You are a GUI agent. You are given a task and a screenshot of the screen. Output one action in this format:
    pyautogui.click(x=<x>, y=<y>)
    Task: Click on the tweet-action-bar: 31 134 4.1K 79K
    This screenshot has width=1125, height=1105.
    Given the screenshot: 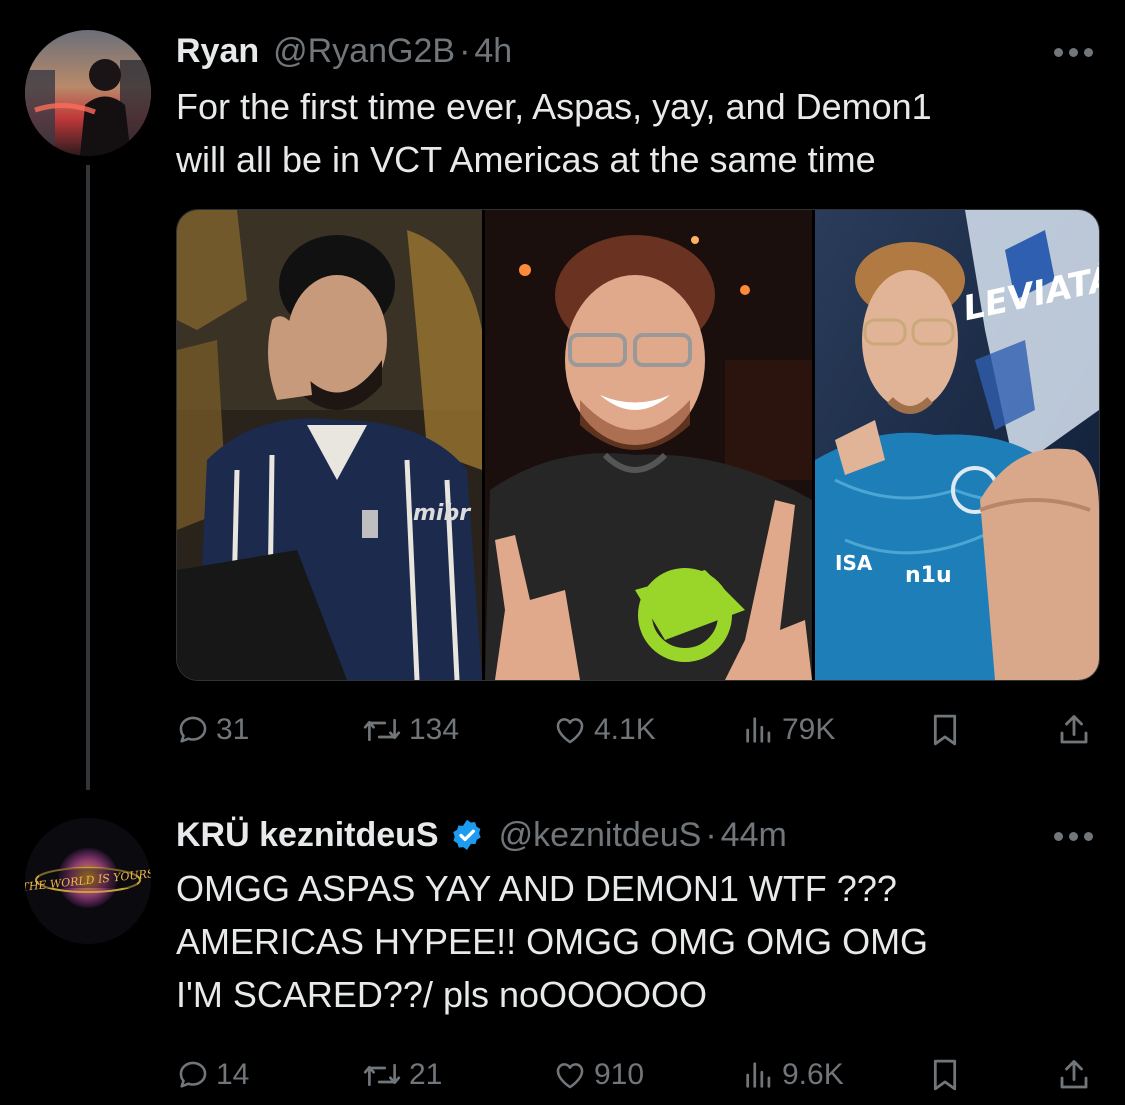 What is the action you would take?
    pyautogui.click(x=636, y=730)
    